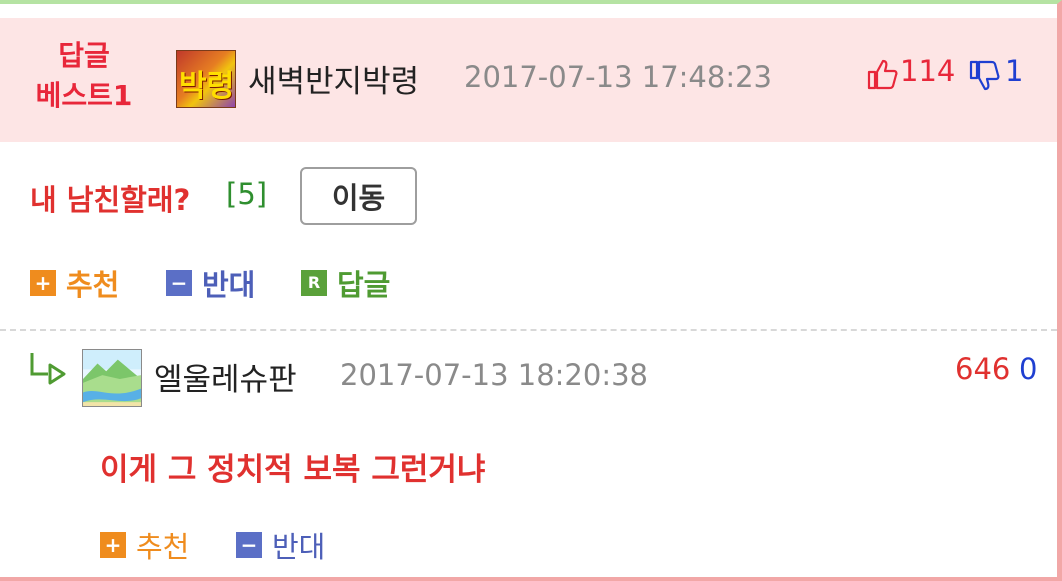 Image resolution: width=1062 pixels, height=581 pixels. I want to click on badge-line-1: 답글, so click(84, 55).